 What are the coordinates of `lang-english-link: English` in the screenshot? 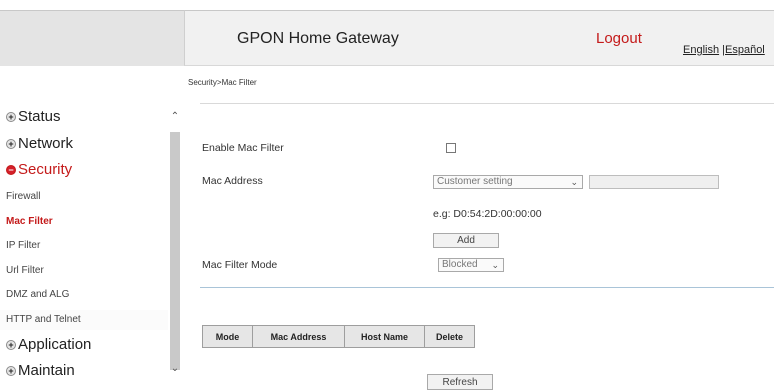 It's located at (701, 50).